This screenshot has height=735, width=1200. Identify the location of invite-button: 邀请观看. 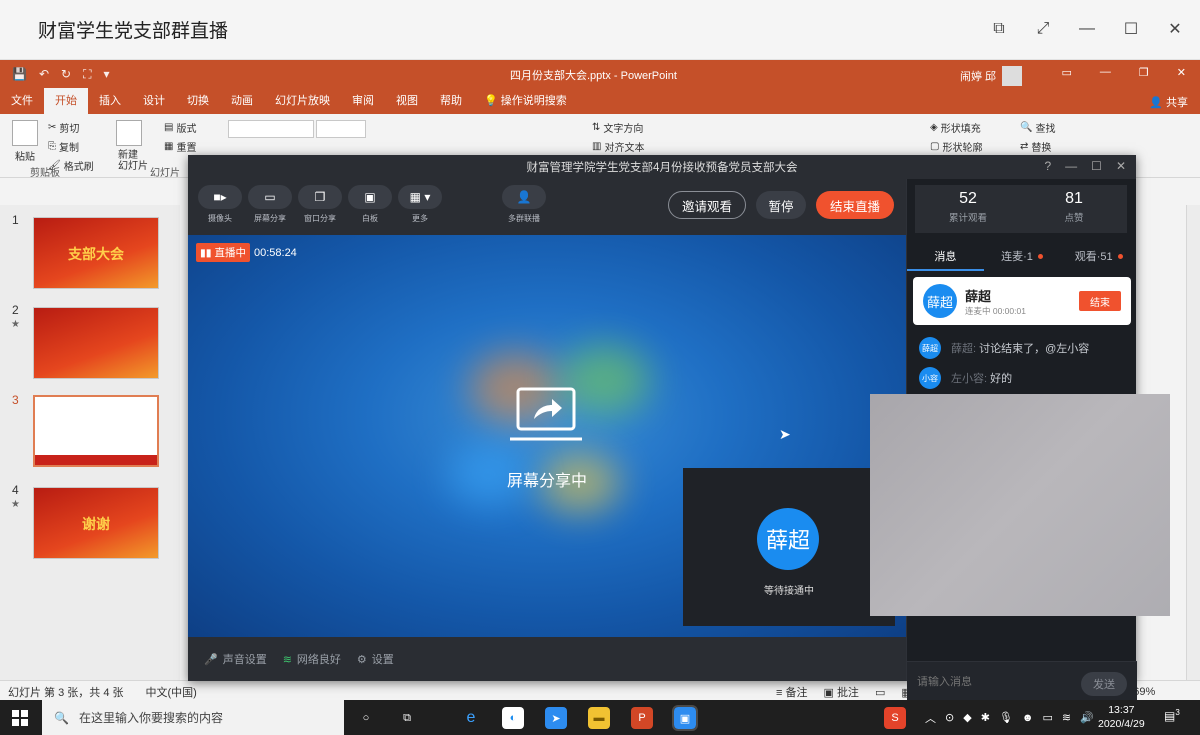
(707, 205).